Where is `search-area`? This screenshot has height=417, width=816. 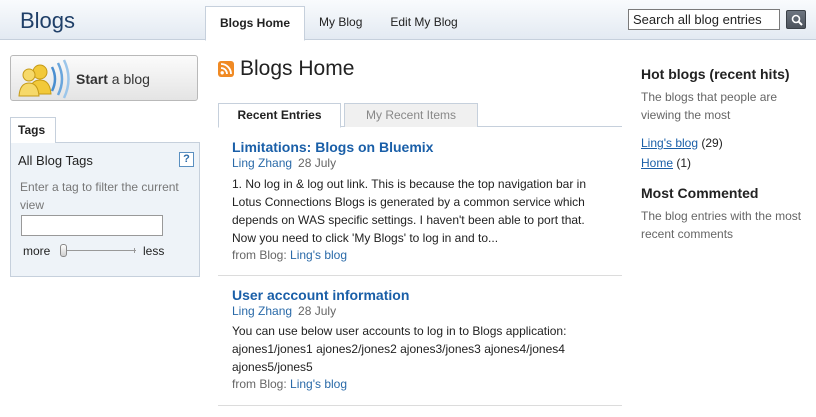 search-area is located at coordinates (717, 19).